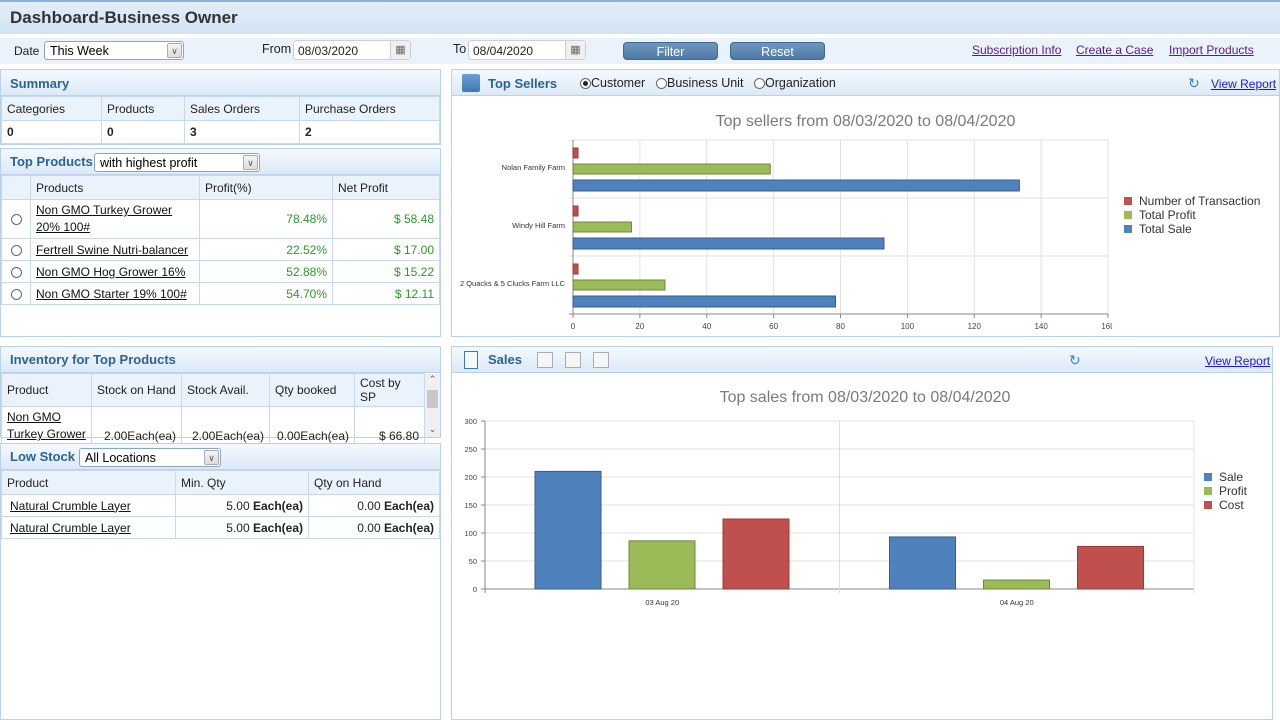 This screenshot has height=720, width=1280. Describe the element at coordinates (143, 108) in the screenshot. I see `col-products: Products` at that location.